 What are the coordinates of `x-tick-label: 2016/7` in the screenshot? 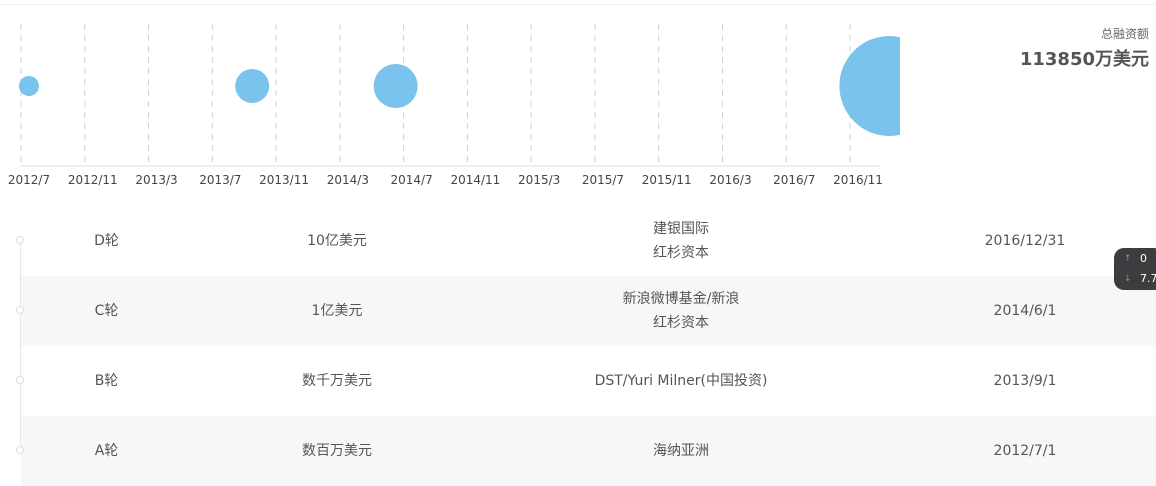 It's located at (794, 180).